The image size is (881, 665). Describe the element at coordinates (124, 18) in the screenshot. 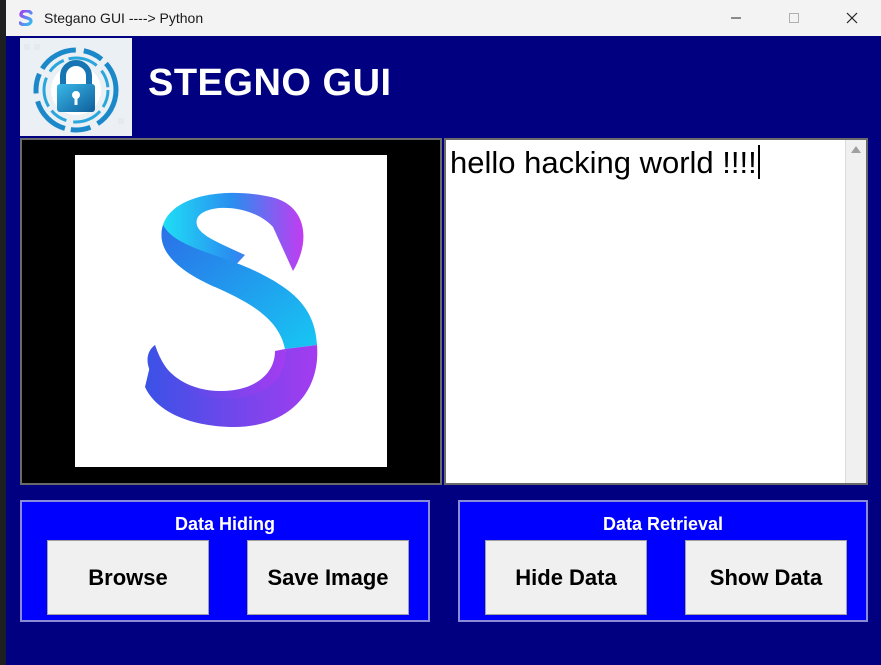

I see `window-title: Stegano GUI ----> Python` at that location.